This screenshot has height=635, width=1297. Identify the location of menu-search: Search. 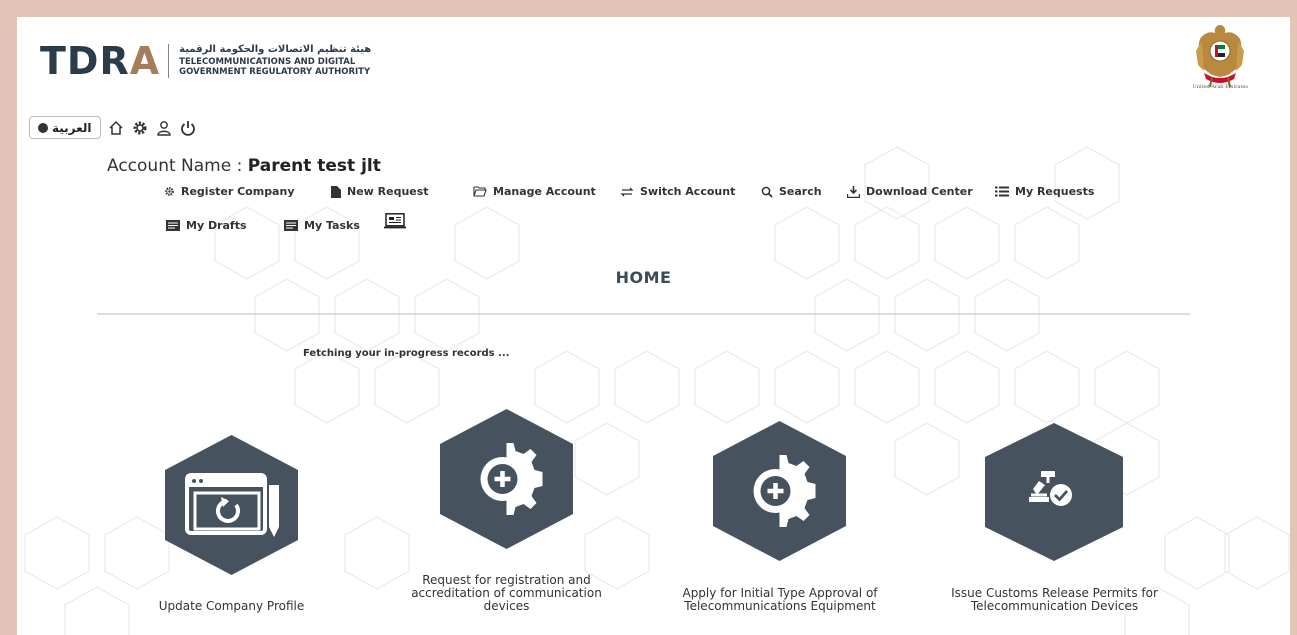
(791, 191).